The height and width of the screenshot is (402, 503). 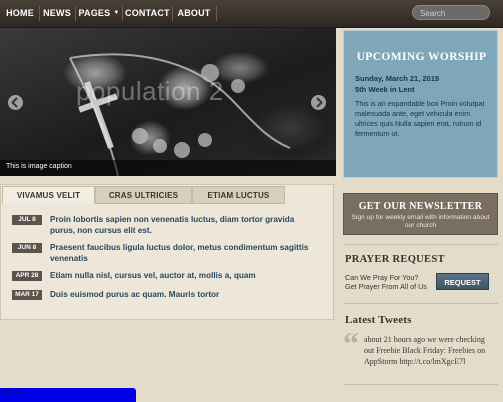 What do you see at coordinates (12, 392) in the screenshot?
I see `status-text: ation2` at bounding box center [12, 392].